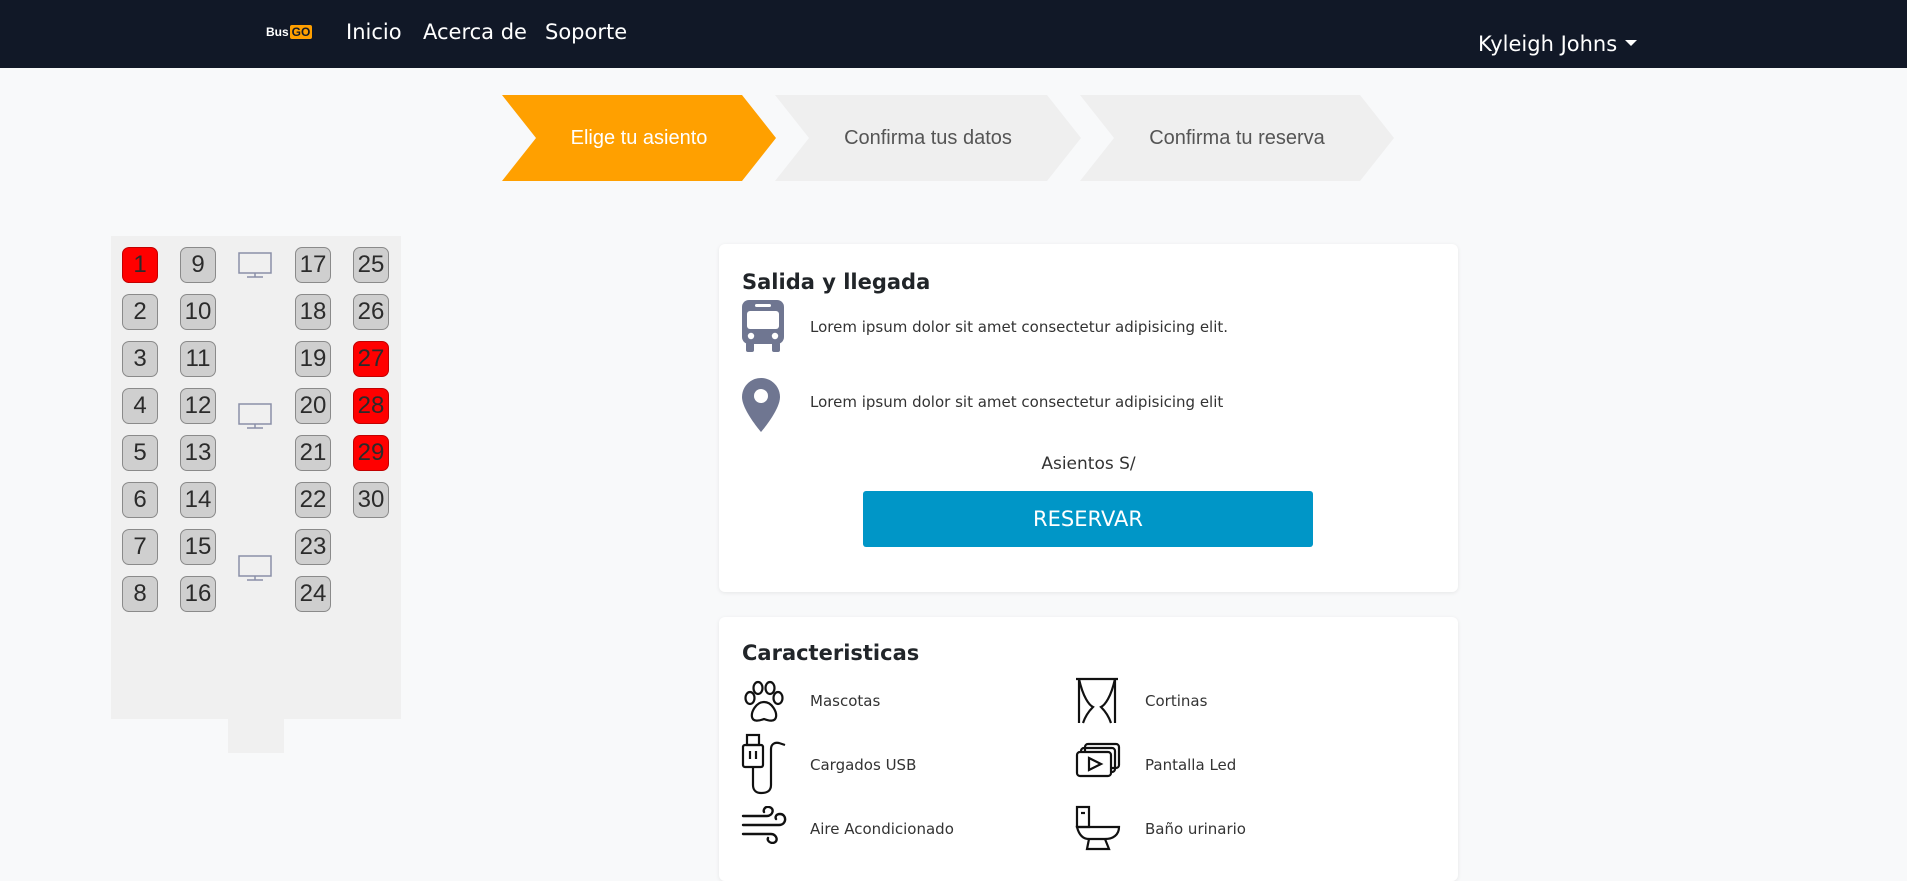 Image resolution: width=1907 pixels, height=881 pixels. I want to click on seat-available: 17, so click(313, 265).